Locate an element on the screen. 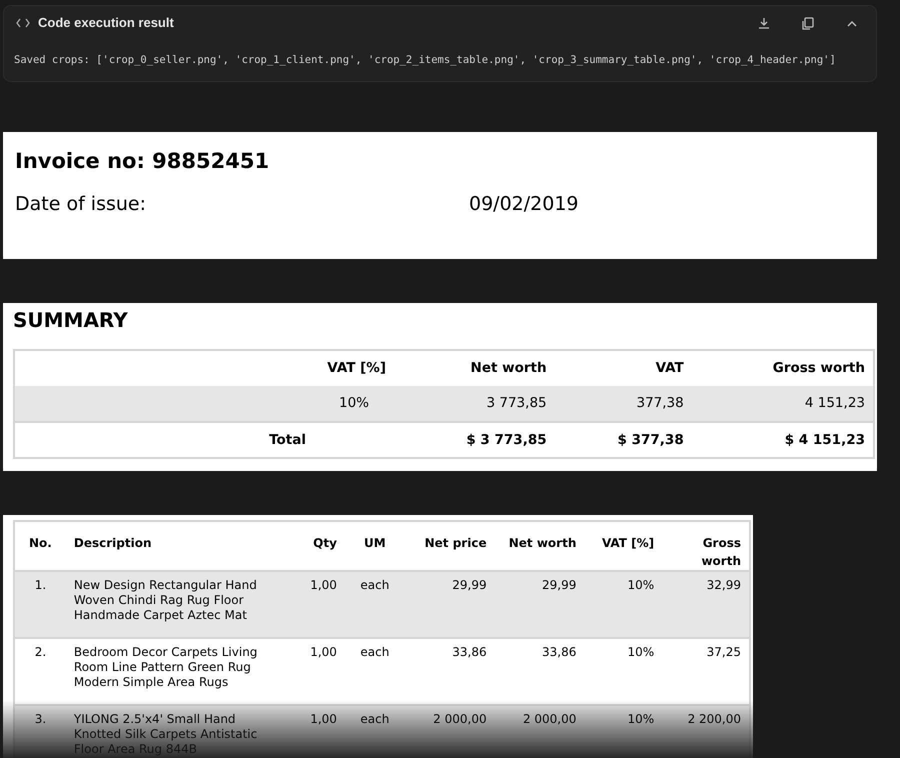  column-header: UM is located at coordinates (374, 546).